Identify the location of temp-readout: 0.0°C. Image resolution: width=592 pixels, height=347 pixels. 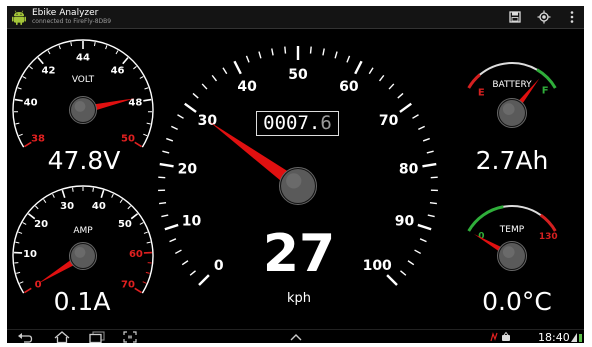
(517, 301).